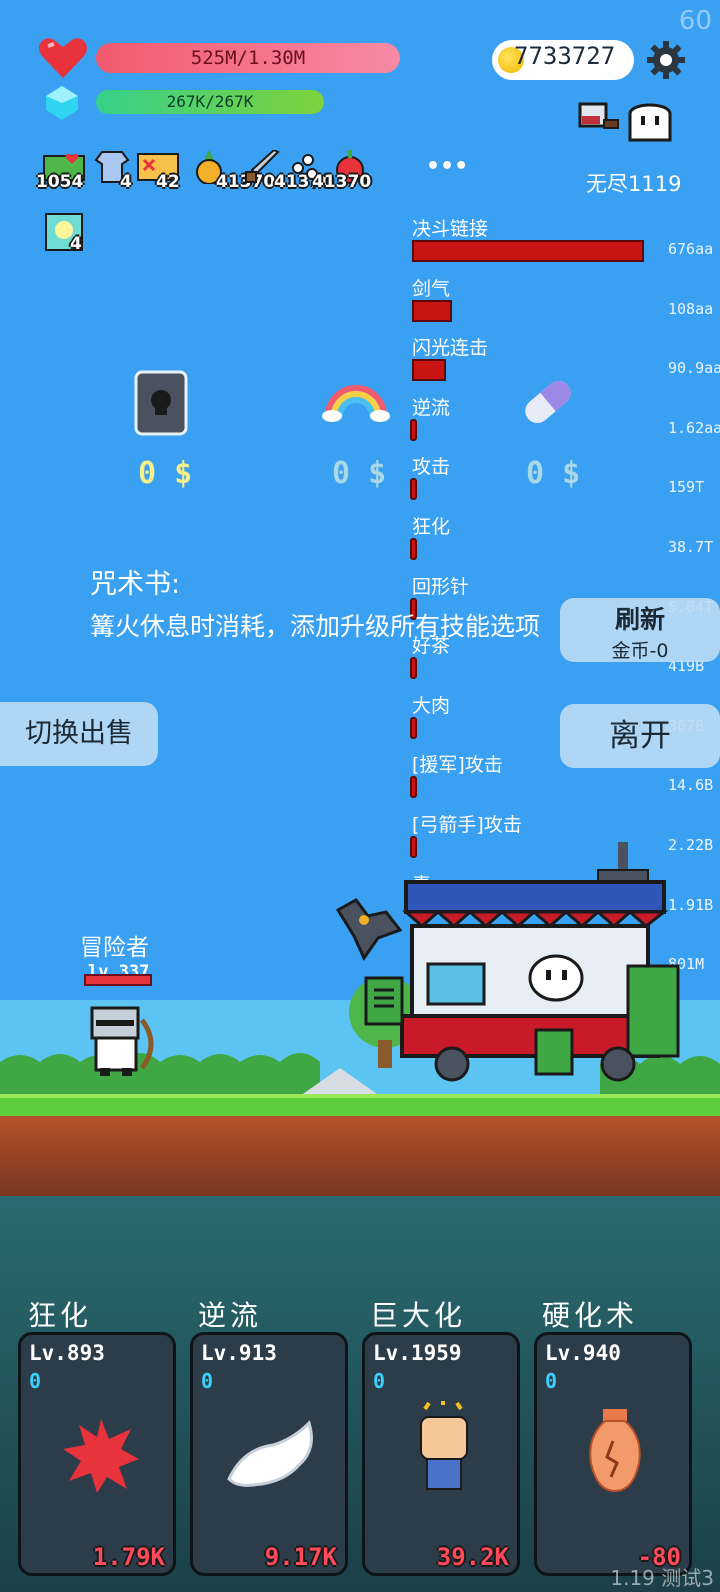 Image resolution: width=720 pixels, height=1592 pixels. Describe the element at coordinates (210, 101) in the screenshot. I see `mp-text: 267K/267K` at that location.